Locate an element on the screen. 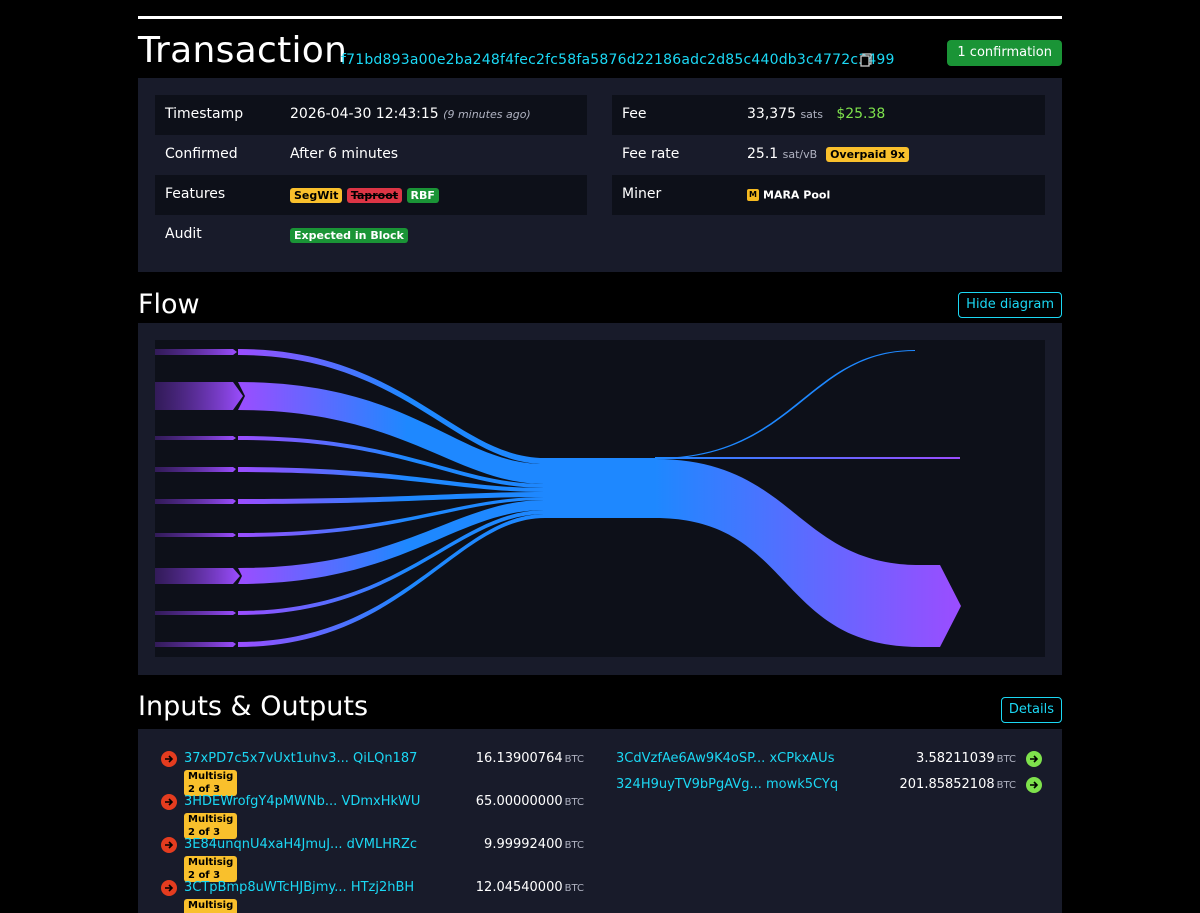  miner-name: MARA Pool is located at coordinates (796, 195).